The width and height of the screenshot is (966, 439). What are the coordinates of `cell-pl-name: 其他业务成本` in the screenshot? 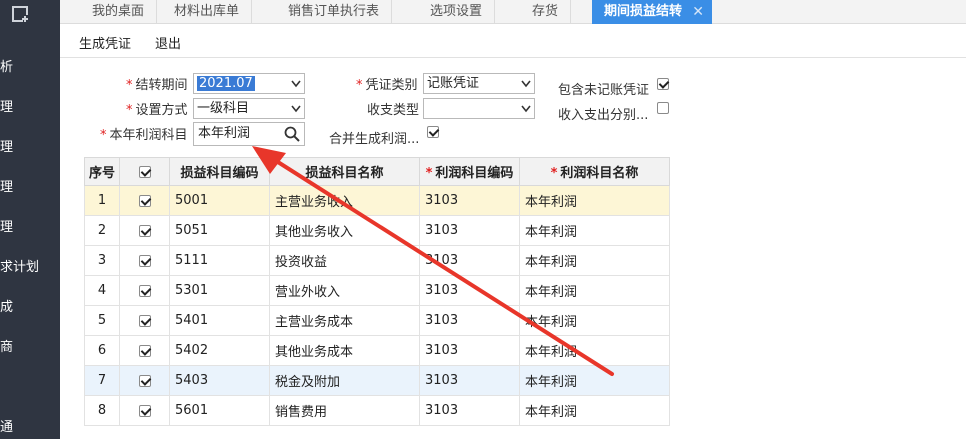 It's located at (344, 350).